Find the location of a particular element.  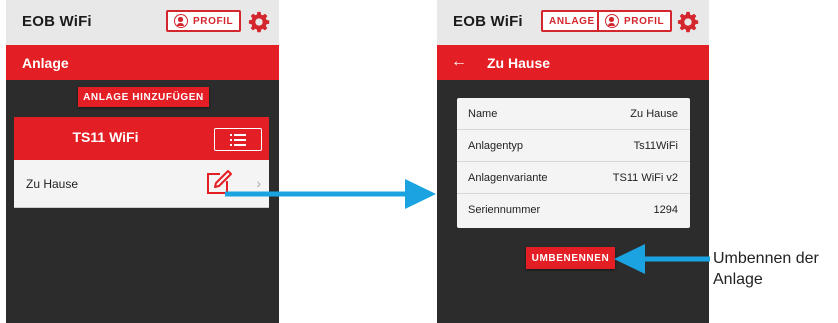

callout-label: Umbennen der Anlage is located at coordinates (766, 269).